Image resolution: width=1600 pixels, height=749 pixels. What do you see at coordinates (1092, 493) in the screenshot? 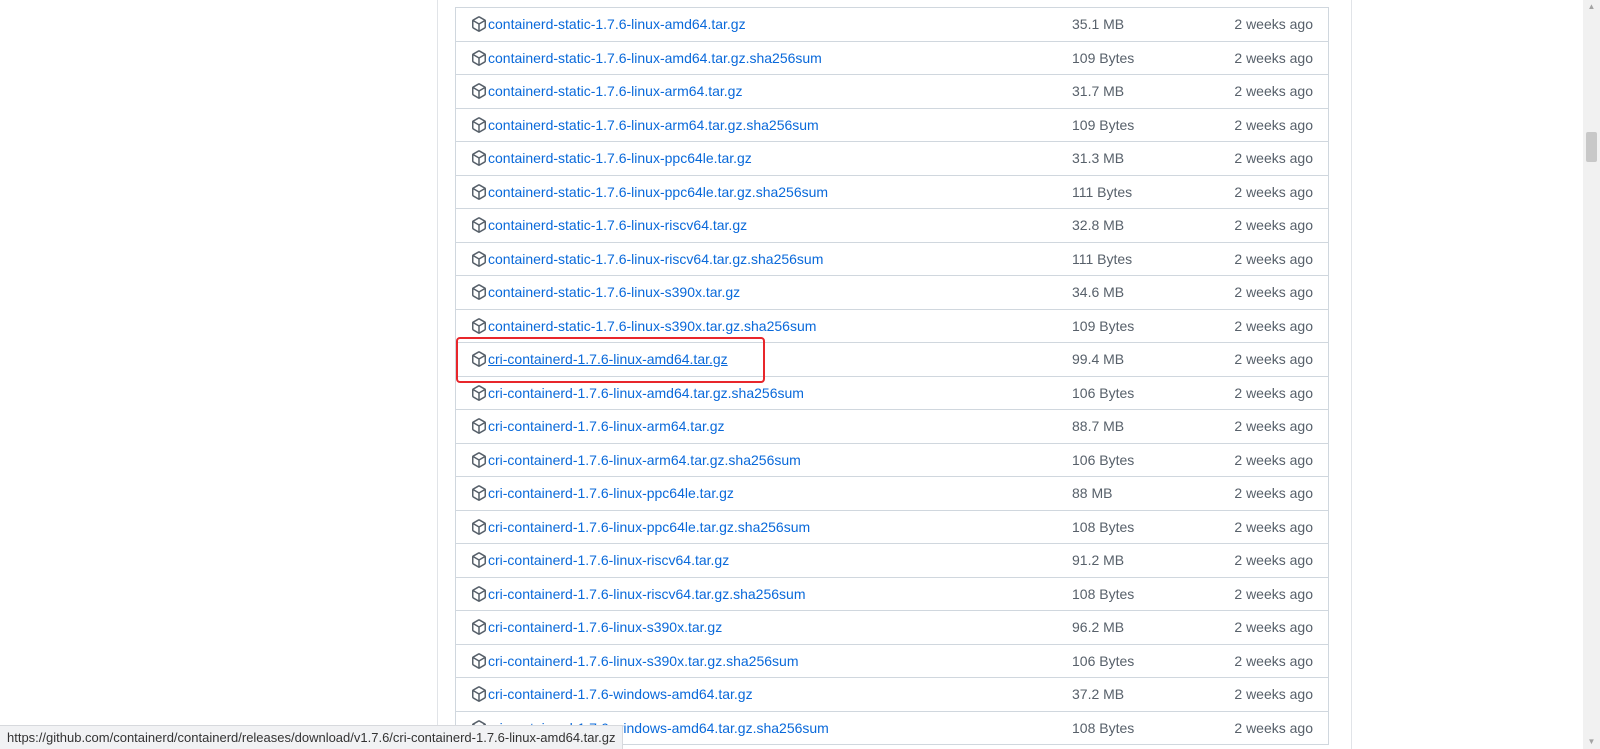
I see `asset-size: 88 MB` at bounding box center [1092, 493].